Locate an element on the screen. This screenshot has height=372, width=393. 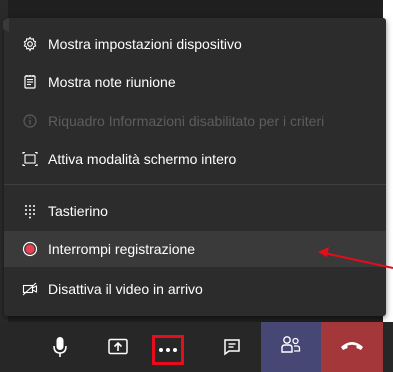
microphone-button is located at coordinates (60, 347).